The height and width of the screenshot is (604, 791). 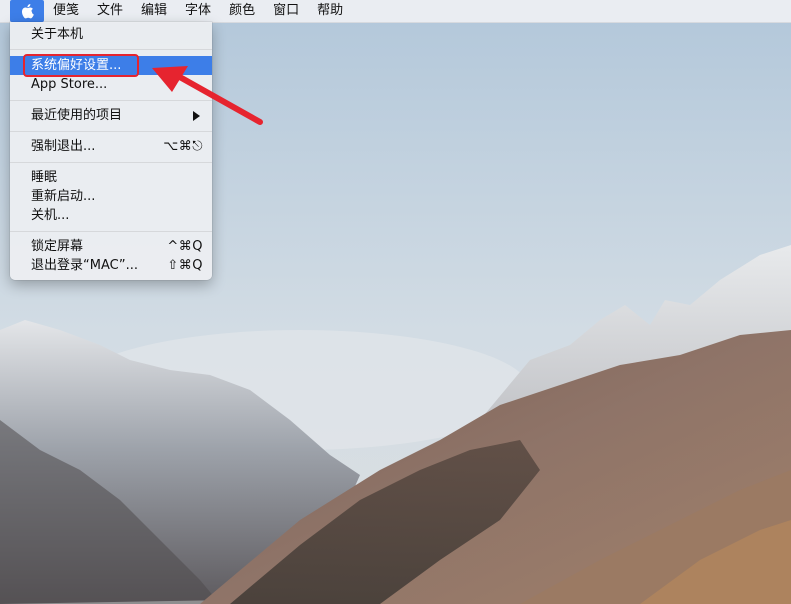 I want to click on menu-edit: 编辑, so click(x=154, y=11).